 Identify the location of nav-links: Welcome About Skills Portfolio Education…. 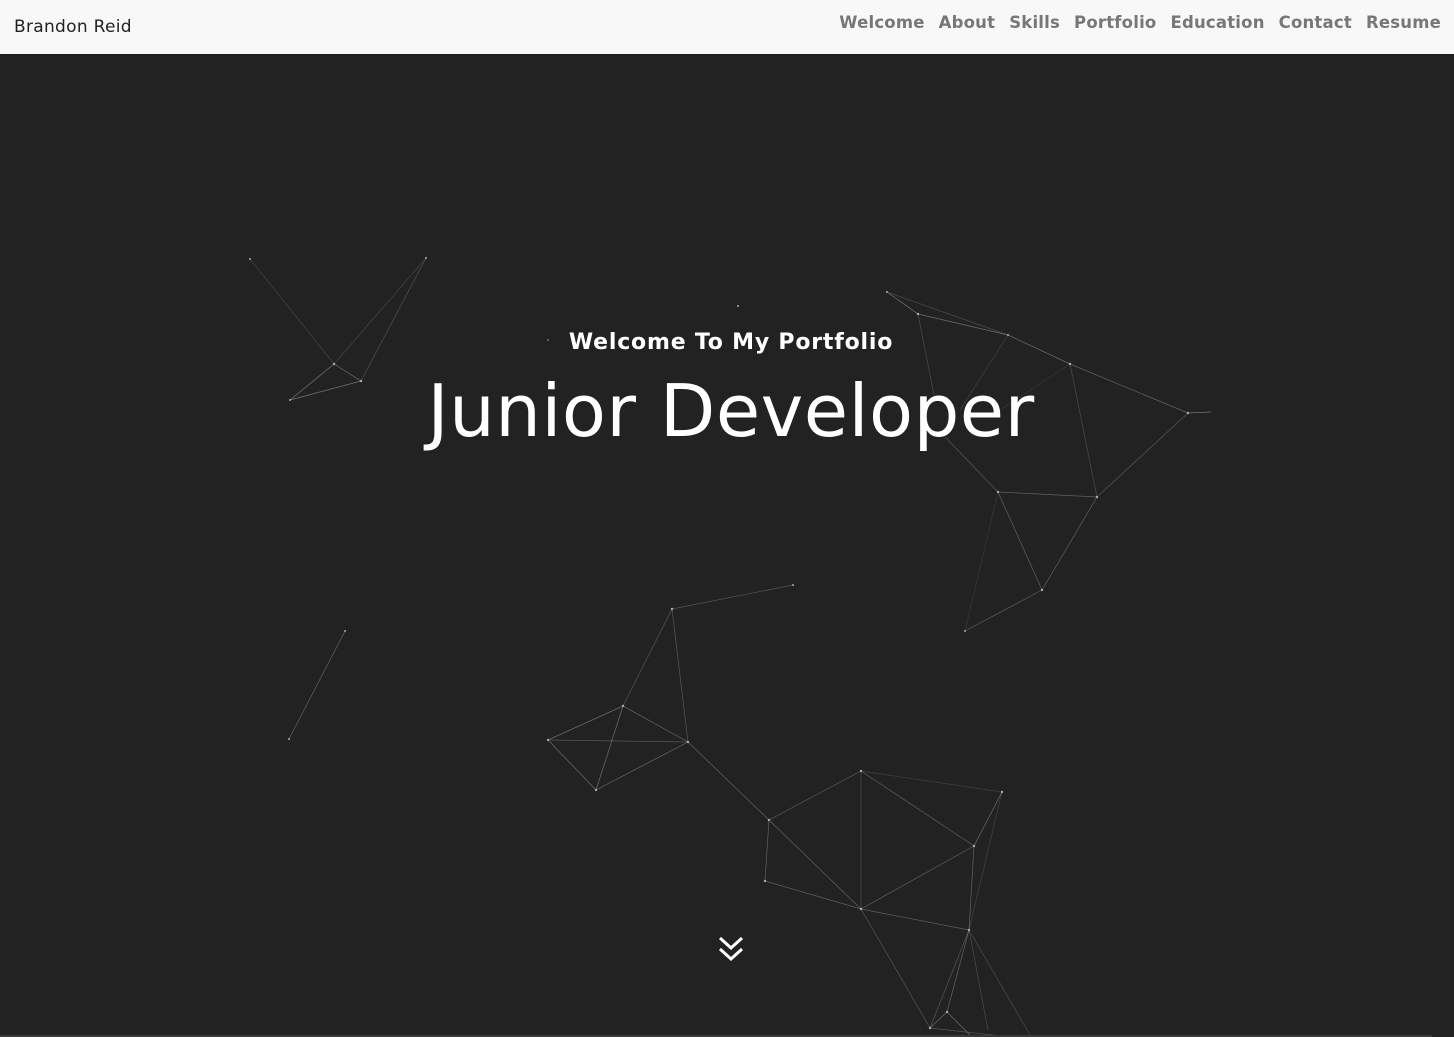
(1136, 22).